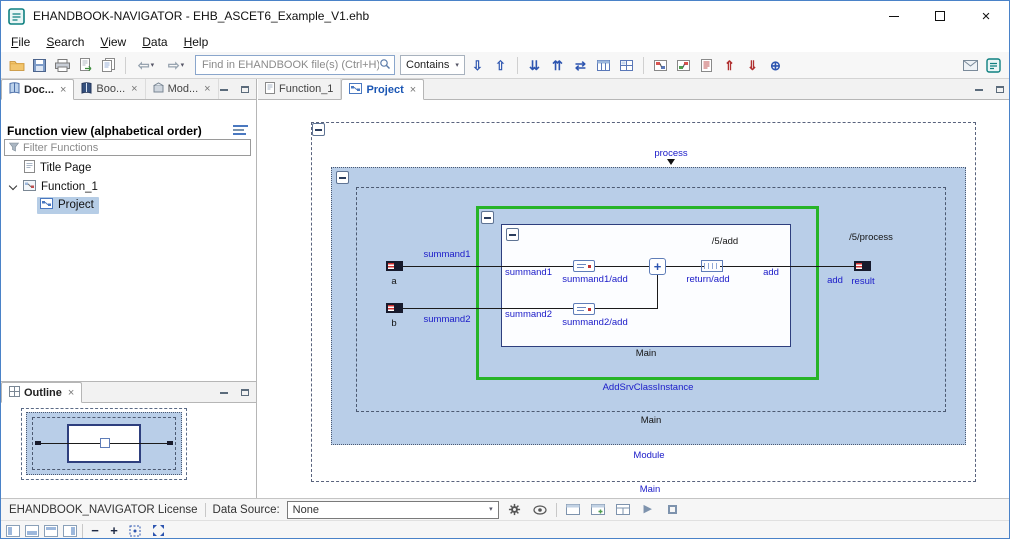 The width and height of the screenshot is (1010, 539). What do you see at coordinates (993, 65) in the screenshot?
I see `ehandbook-info-icon` at bounding box center [993, 65].